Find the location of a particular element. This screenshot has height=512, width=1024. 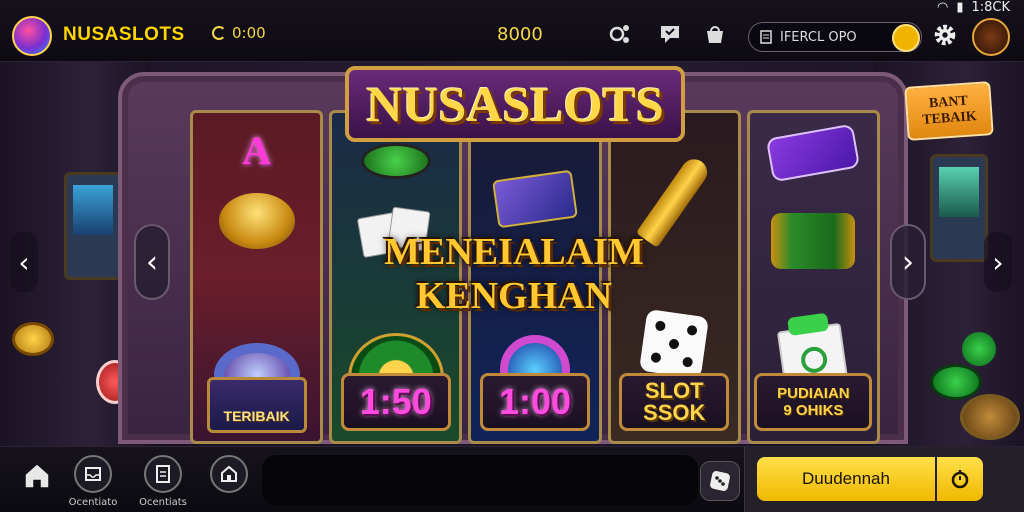

nav-home is located at coordinates (37, 475).